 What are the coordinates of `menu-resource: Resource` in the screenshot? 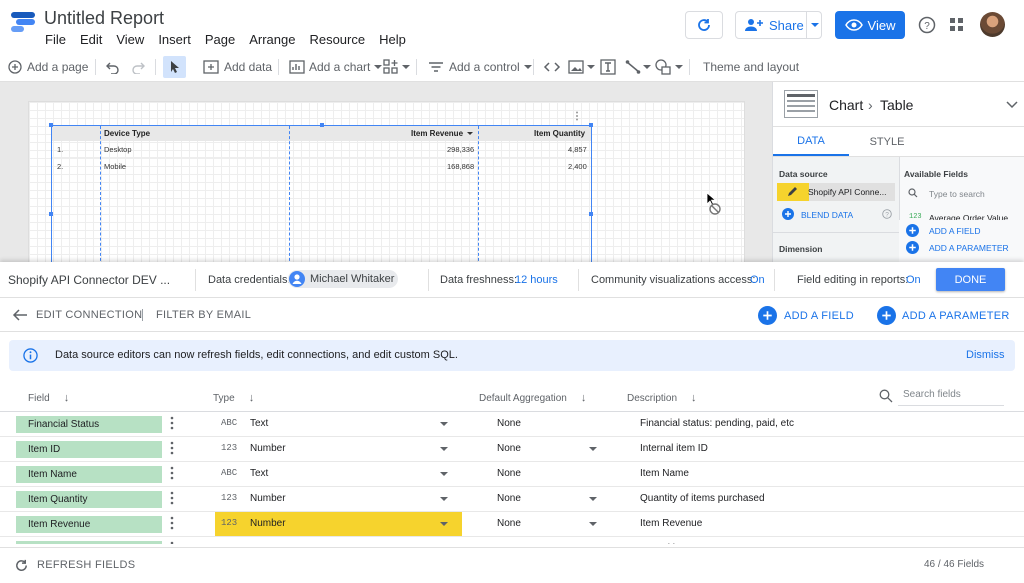 It's located at (337, 39).